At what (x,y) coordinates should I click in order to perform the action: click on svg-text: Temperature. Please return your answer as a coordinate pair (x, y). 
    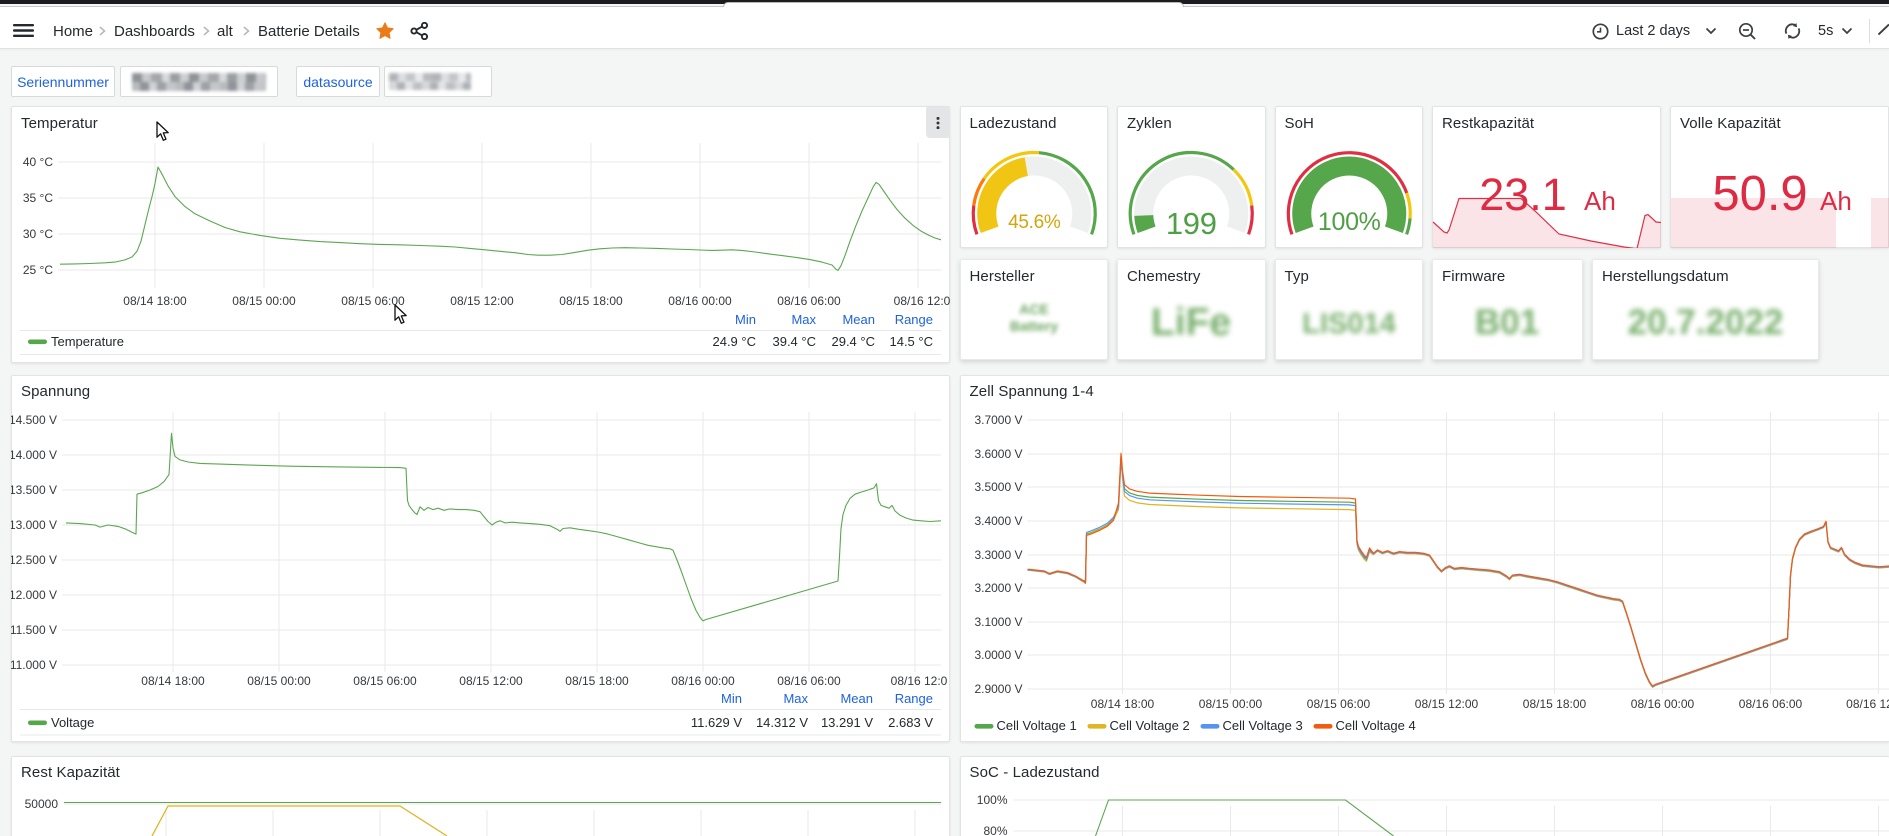
    Looking at the image, I should click on (87, 341).